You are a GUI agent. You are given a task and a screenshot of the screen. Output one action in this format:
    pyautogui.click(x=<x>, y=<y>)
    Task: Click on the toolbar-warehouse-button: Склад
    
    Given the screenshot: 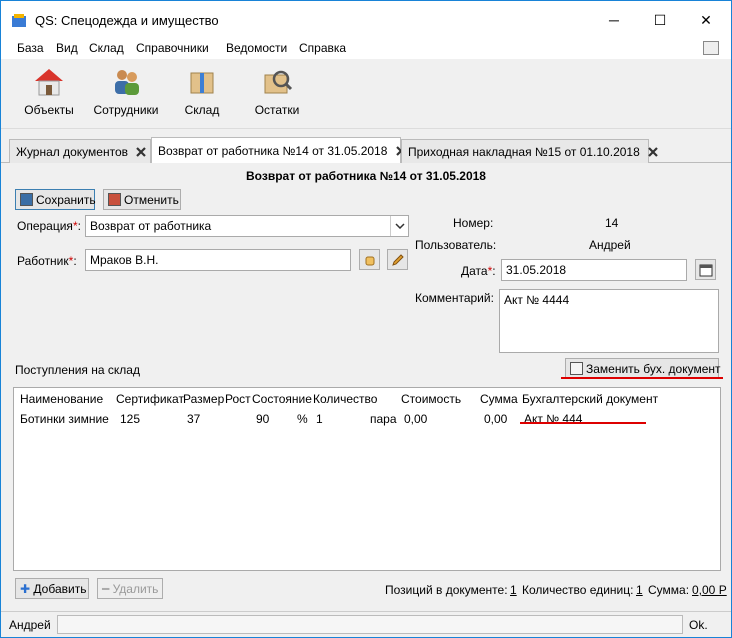 What is the action you would take?
    pyautogui.click(x=202, y=92)
    